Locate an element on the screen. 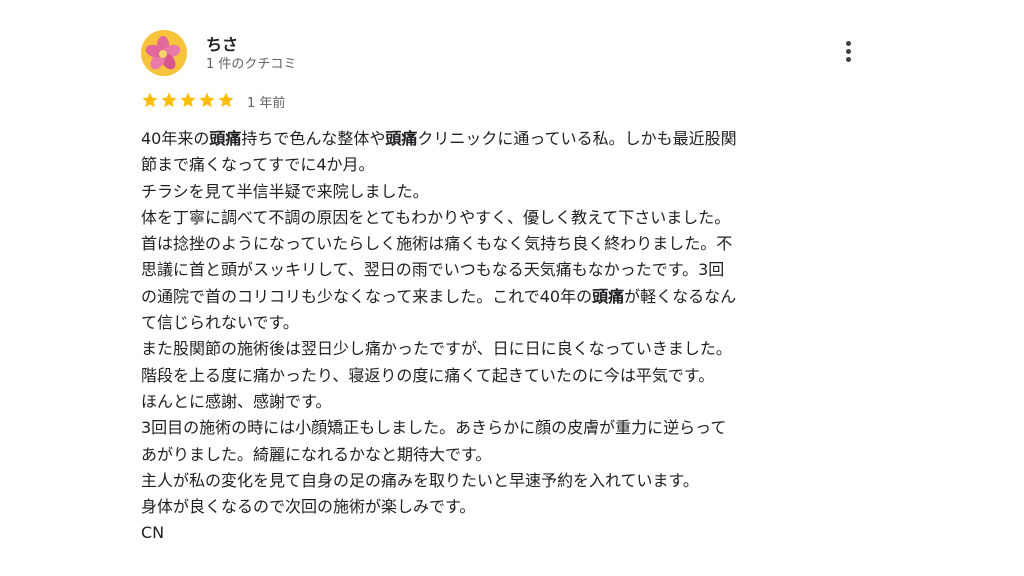 Image resolution: width=1024 pixels, height=576 pixels. review-text-line: ほんとに感謝、感謝です。 is located at coordinates (506, 402).